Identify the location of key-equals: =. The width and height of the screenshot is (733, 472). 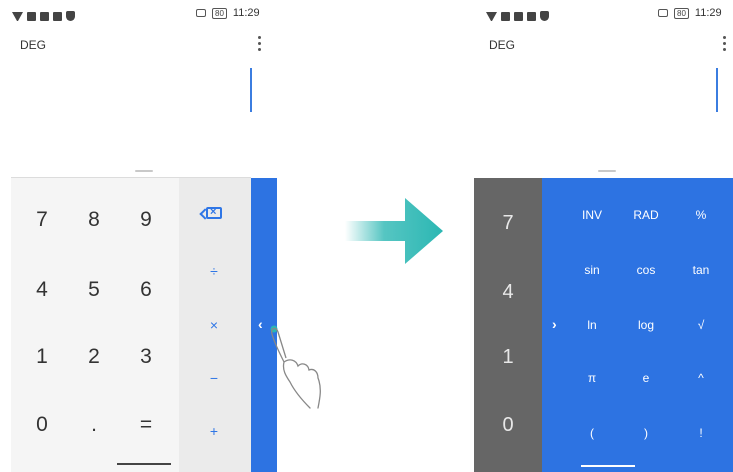
(146, 425).